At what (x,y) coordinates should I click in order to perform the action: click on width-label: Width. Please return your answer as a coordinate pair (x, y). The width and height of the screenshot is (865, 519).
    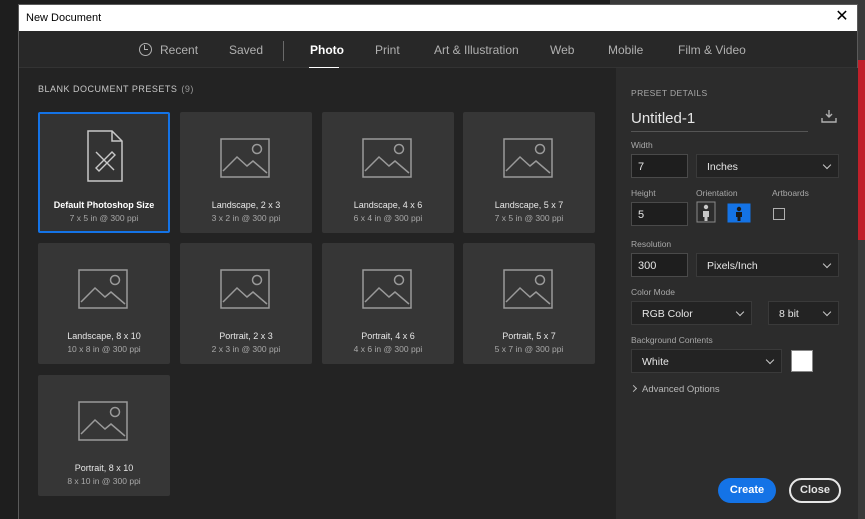
    Looking at the image, I should click on (642, 145).